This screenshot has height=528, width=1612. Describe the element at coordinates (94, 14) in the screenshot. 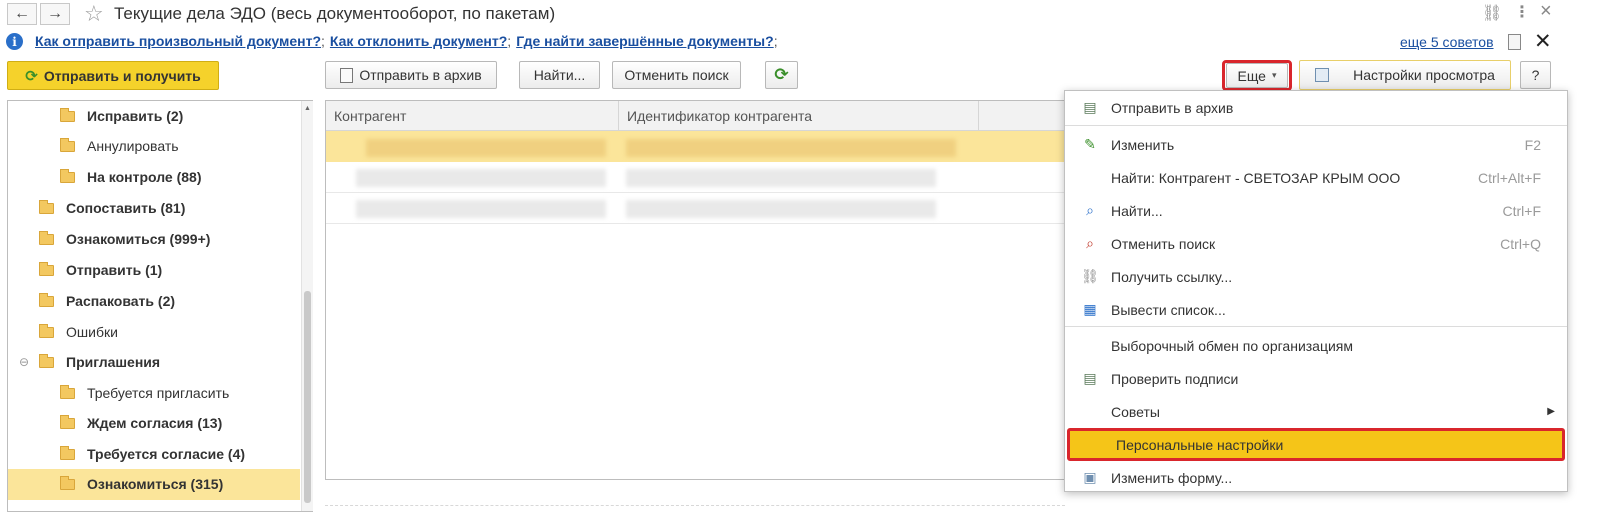

I see `favorite-star-icon: ☆` at that location.